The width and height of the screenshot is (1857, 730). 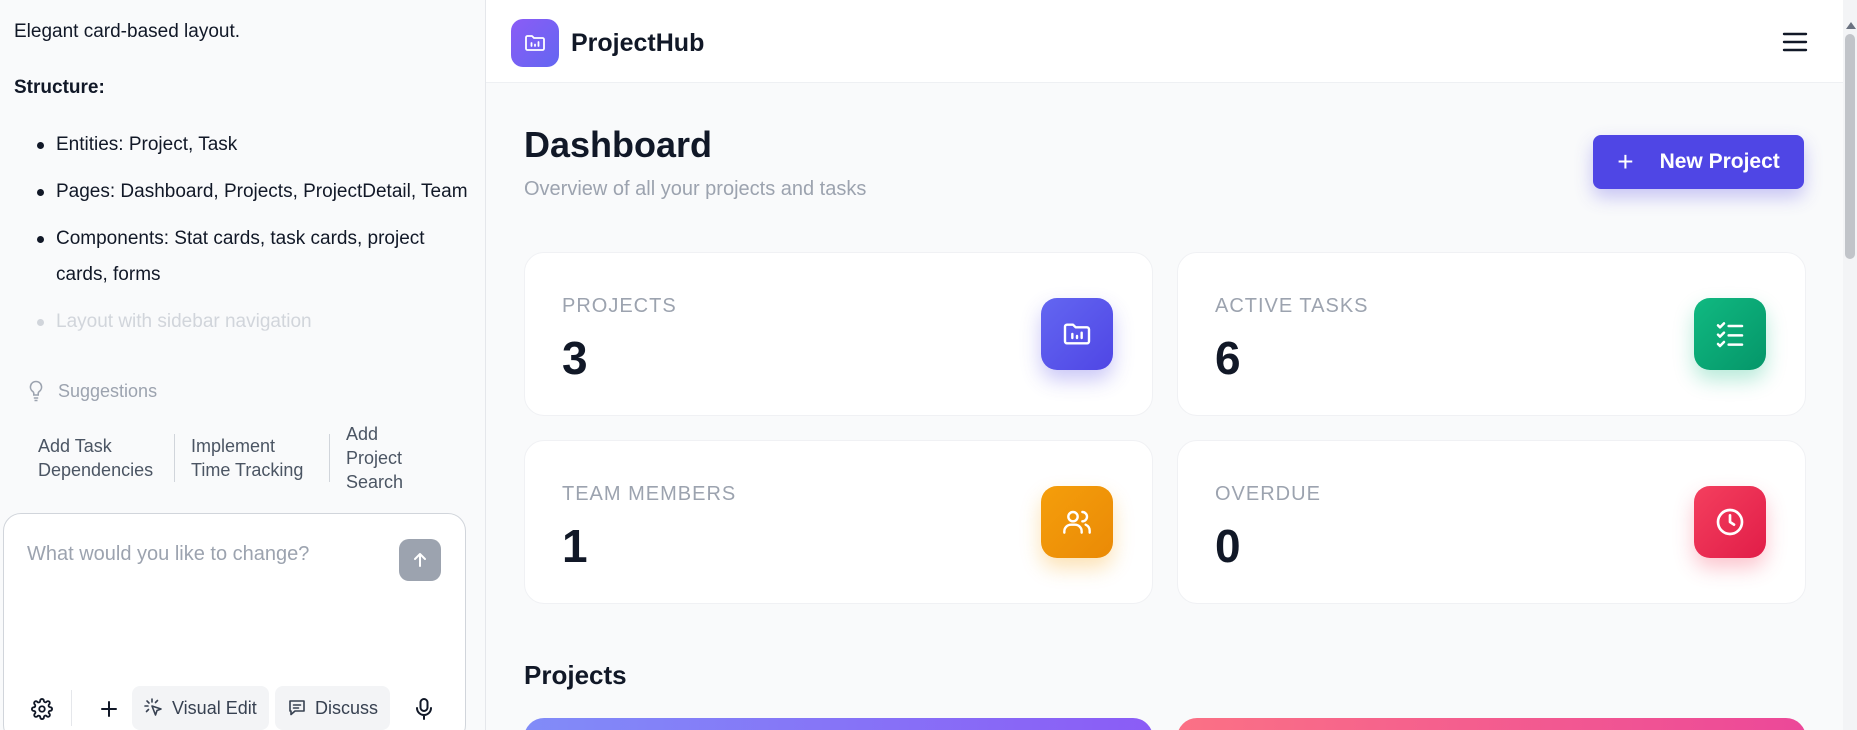 What do you see at coordinates (1730, 522) in the screenshot?
I see `clock-icon` at bounding box center [1730, 522].